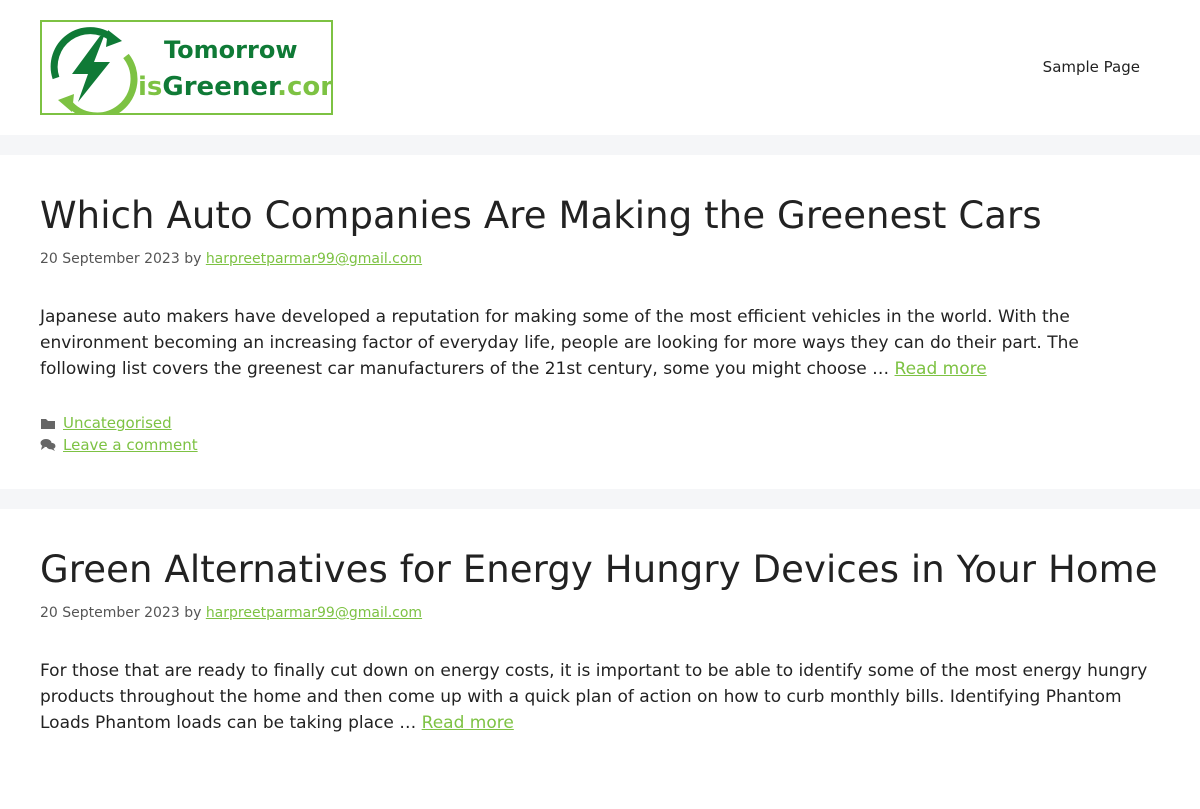 Image resolution: width=1200 pixels, height=809 pixels. What do you see at coordinates (48, 424) in the screenshot?
I see `folder-icon` at bounding box center [48, 424].